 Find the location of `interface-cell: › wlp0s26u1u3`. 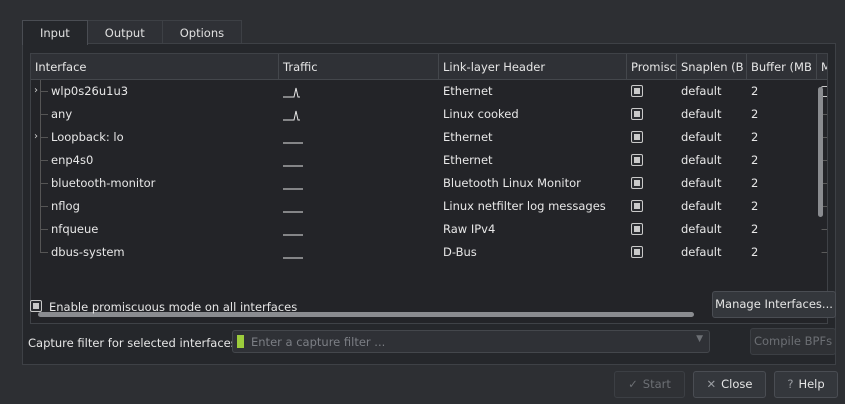

interface-cell: › wlp0s26u1u3 is located at coordinates (155, 91).